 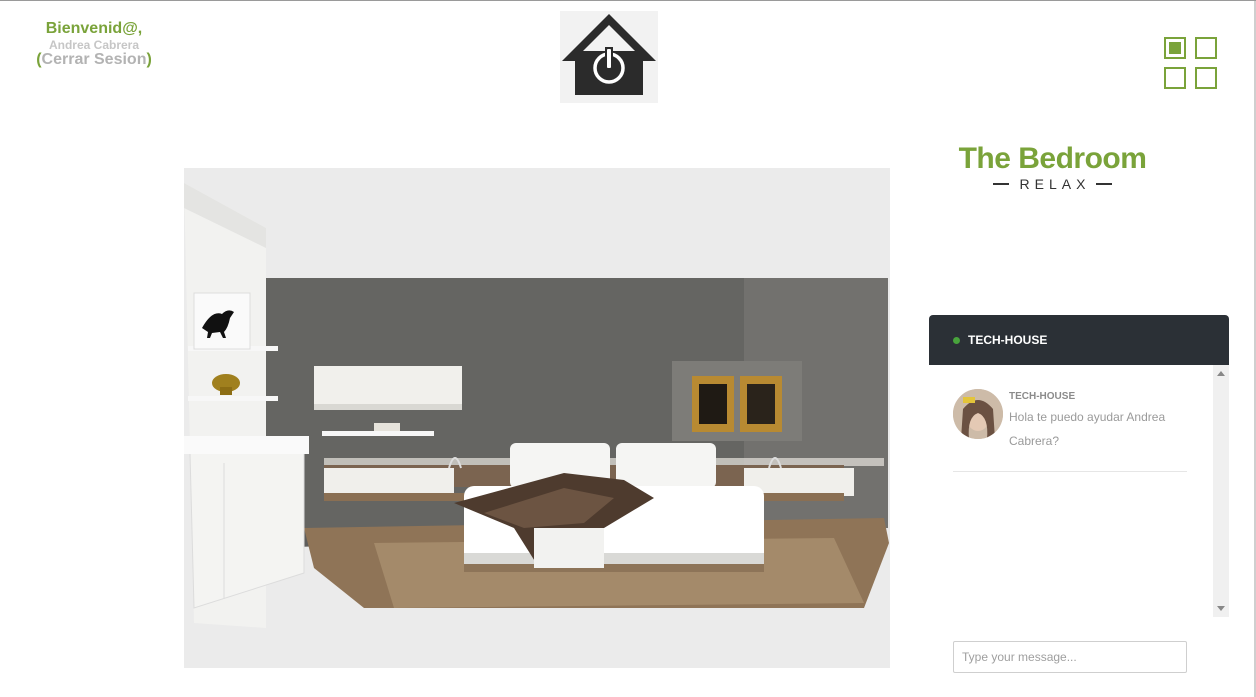 What do you see at coordinates (1000, 184) in the screenshot?
I see `subtitle-divider-left` at bounding box center [1000, 184].